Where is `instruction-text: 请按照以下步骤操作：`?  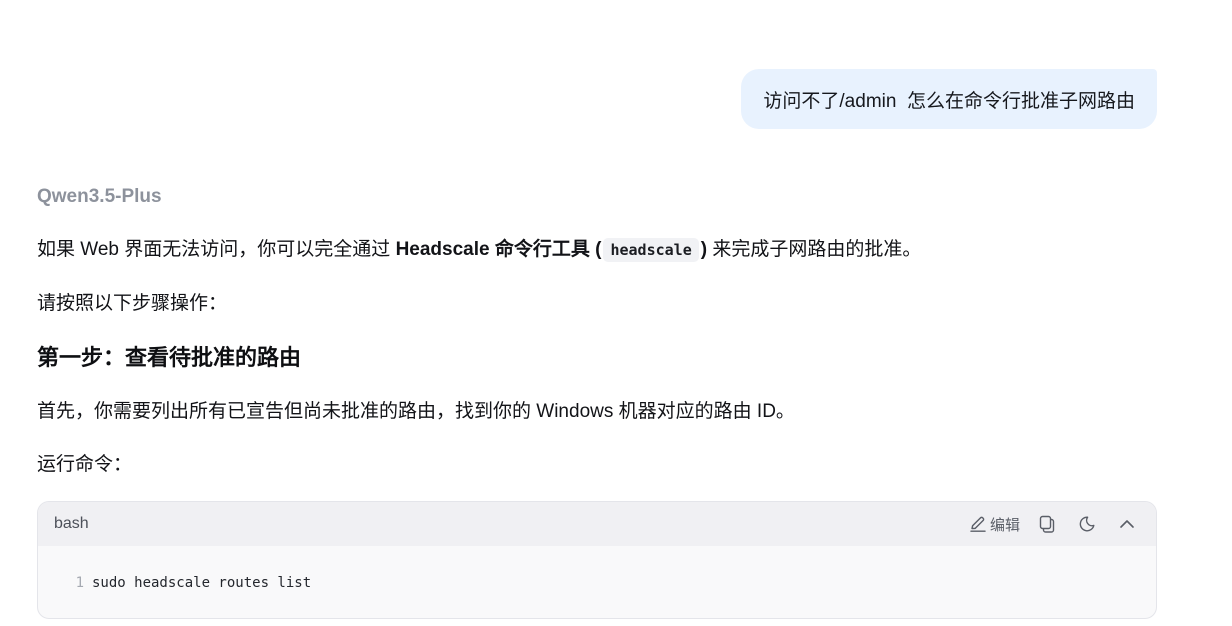
instruction-text: 请按照以下步骤操作： is located at coordinates (132, 303).